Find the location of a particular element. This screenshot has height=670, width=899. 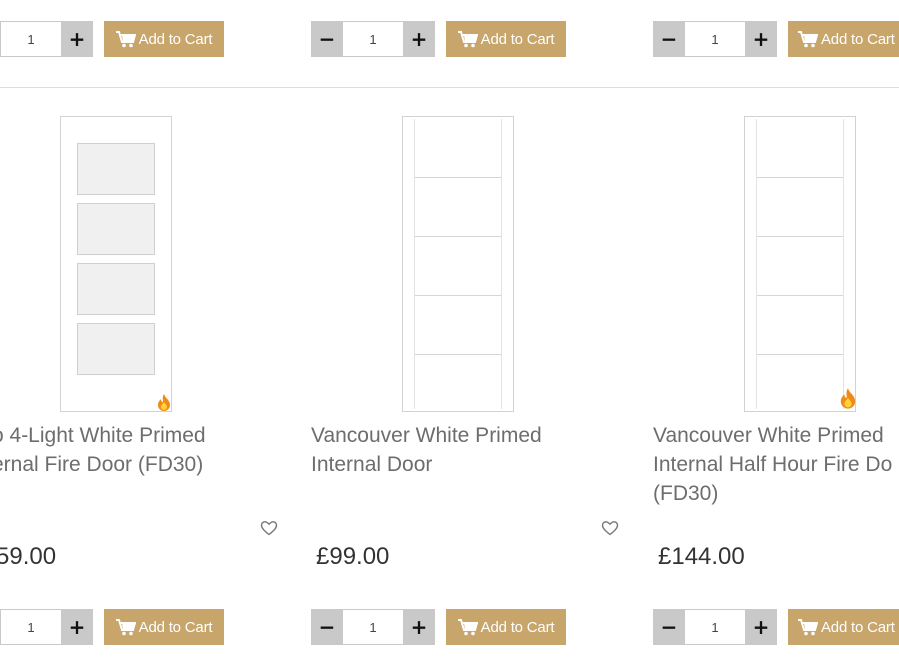

product-price: 59.00 is located at coordinates (28, 556).